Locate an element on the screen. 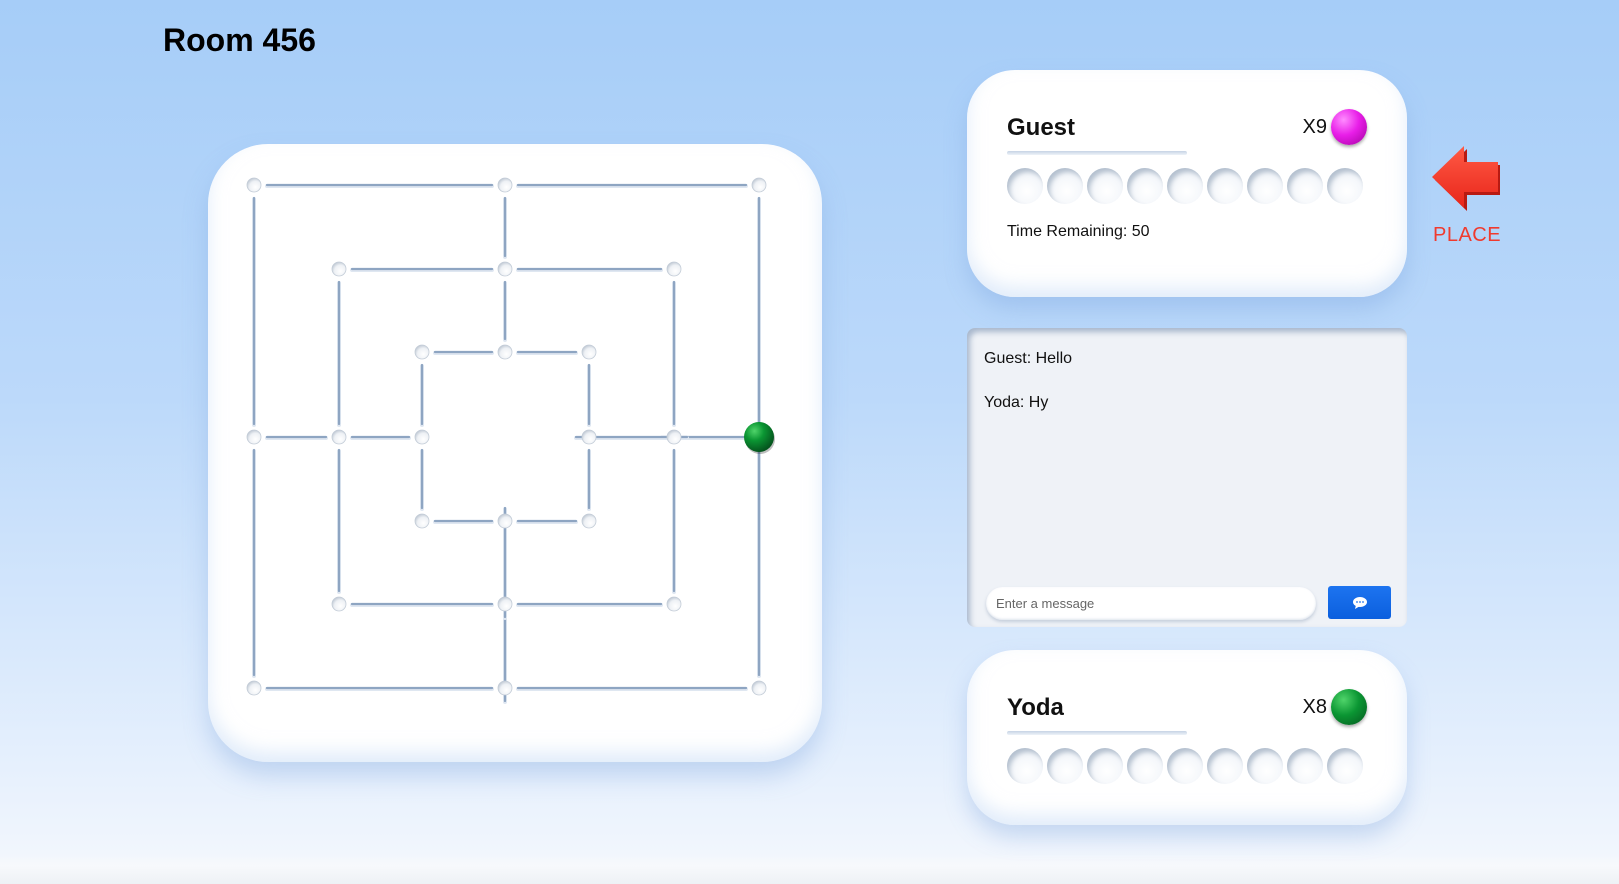 The height and width of the screenshot is (884, 1619). board-point-inner-bottom-middle is located at coordinates (505, 521).